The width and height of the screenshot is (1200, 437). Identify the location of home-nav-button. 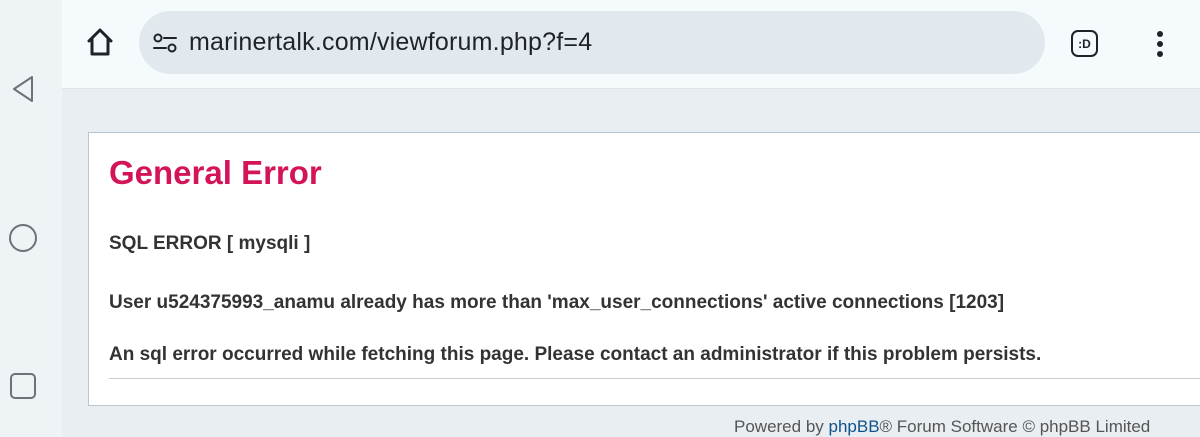
(23, 238).